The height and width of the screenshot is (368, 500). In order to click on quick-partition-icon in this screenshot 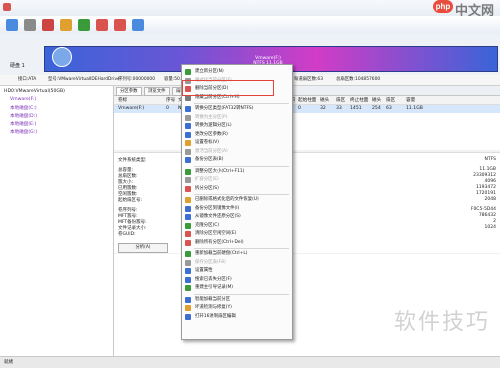, I will do `click(66, 25)`.